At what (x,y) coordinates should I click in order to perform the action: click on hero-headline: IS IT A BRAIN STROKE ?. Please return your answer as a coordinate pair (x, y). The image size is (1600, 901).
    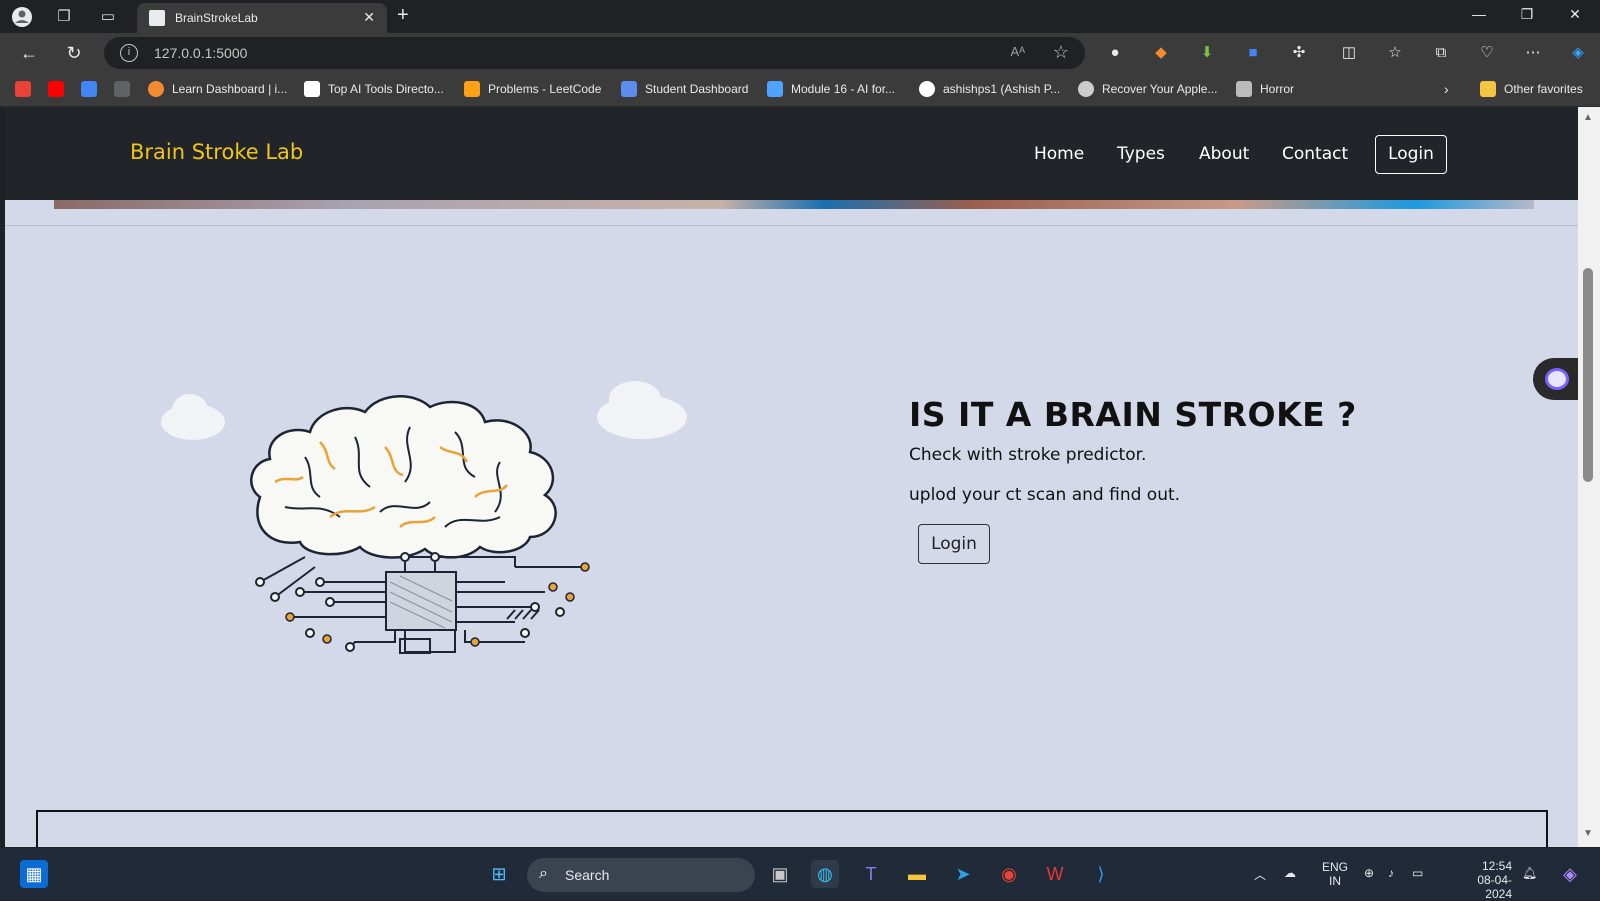
    Looking at the image, I should click on (1133, 414).